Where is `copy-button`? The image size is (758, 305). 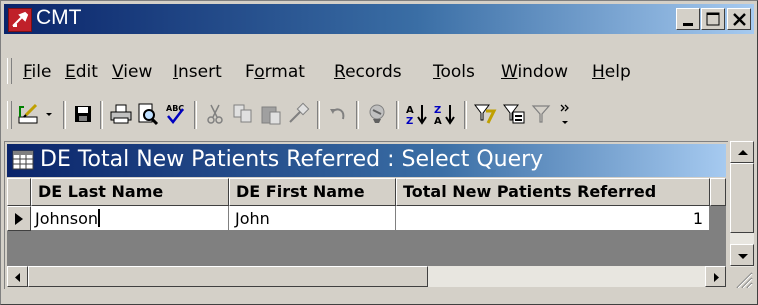
copy-button is located at coordinates (243, 114).